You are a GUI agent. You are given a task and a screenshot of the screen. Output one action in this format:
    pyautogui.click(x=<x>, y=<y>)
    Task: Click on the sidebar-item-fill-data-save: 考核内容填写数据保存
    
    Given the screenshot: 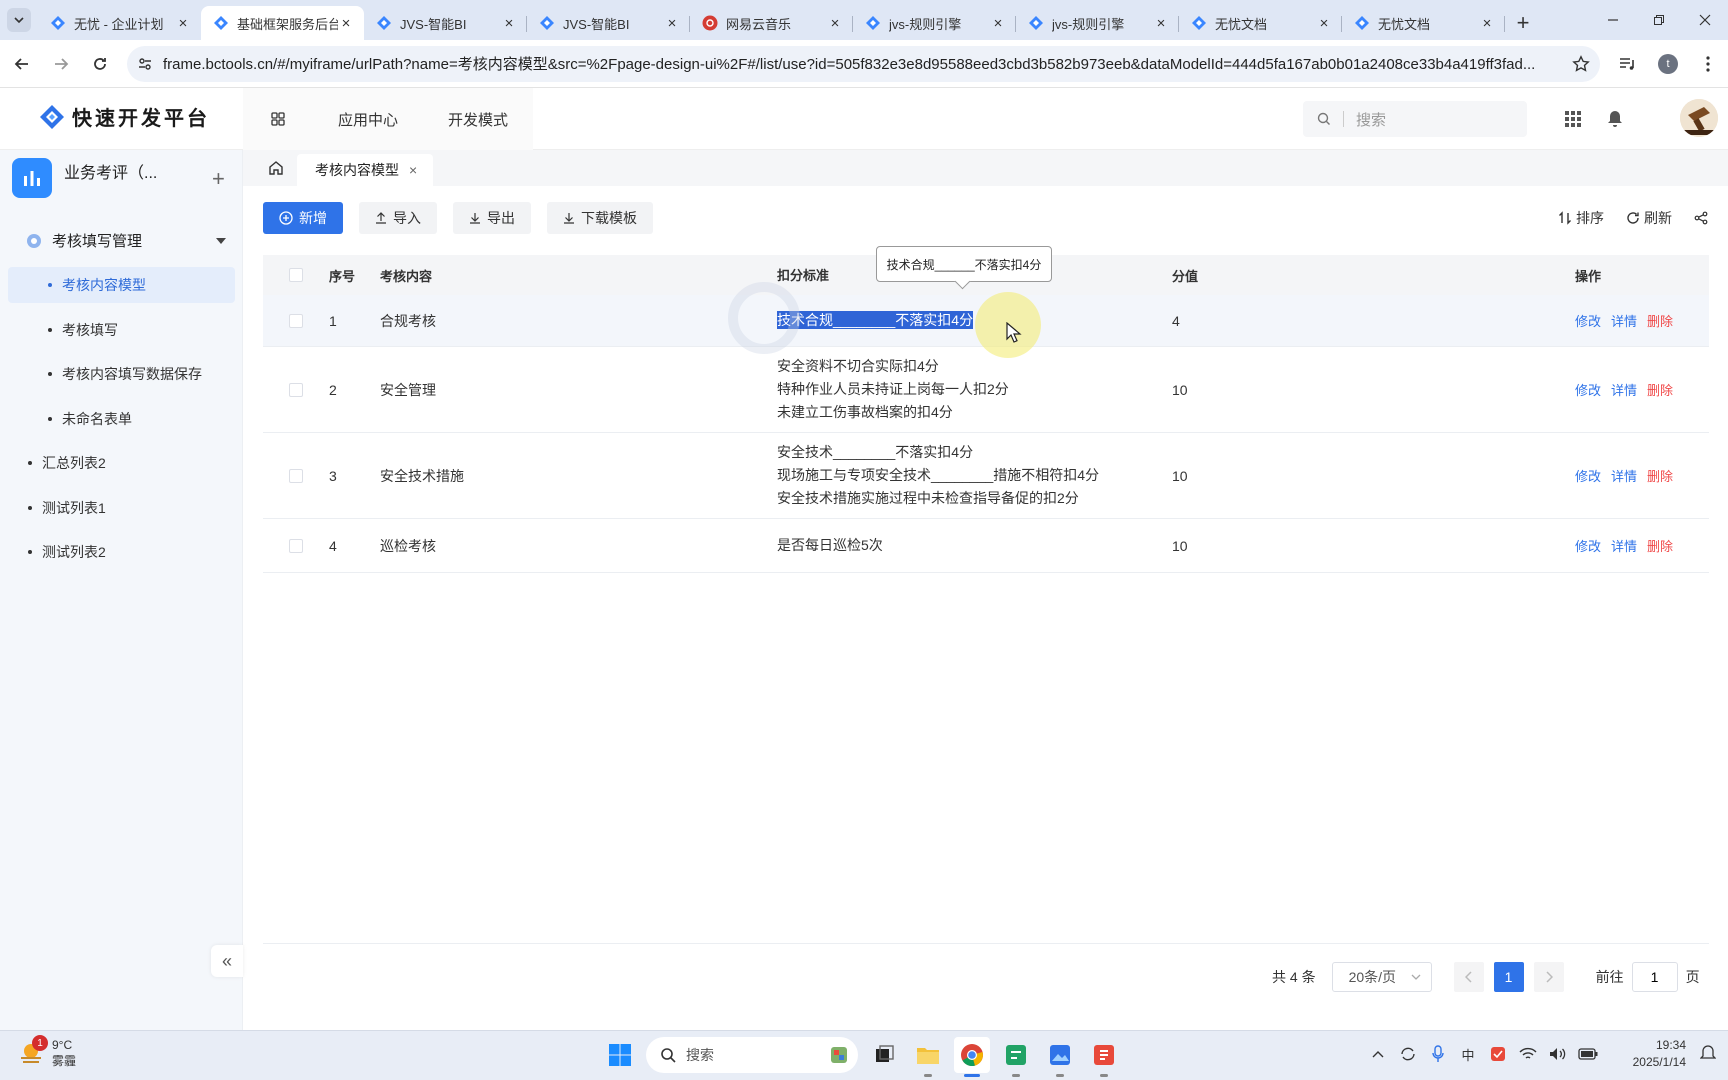 What is the action you would take?
    pyautogui.click(x=121, y=374)
    